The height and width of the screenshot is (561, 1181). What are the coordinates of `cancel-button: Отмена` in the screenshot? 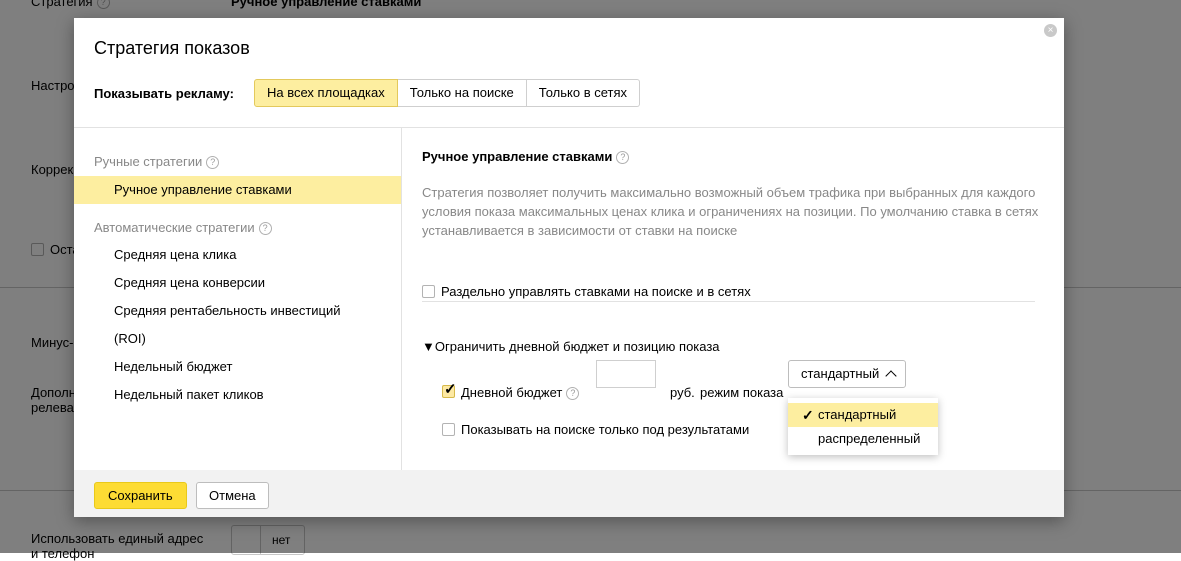 It's located at (232, 495).